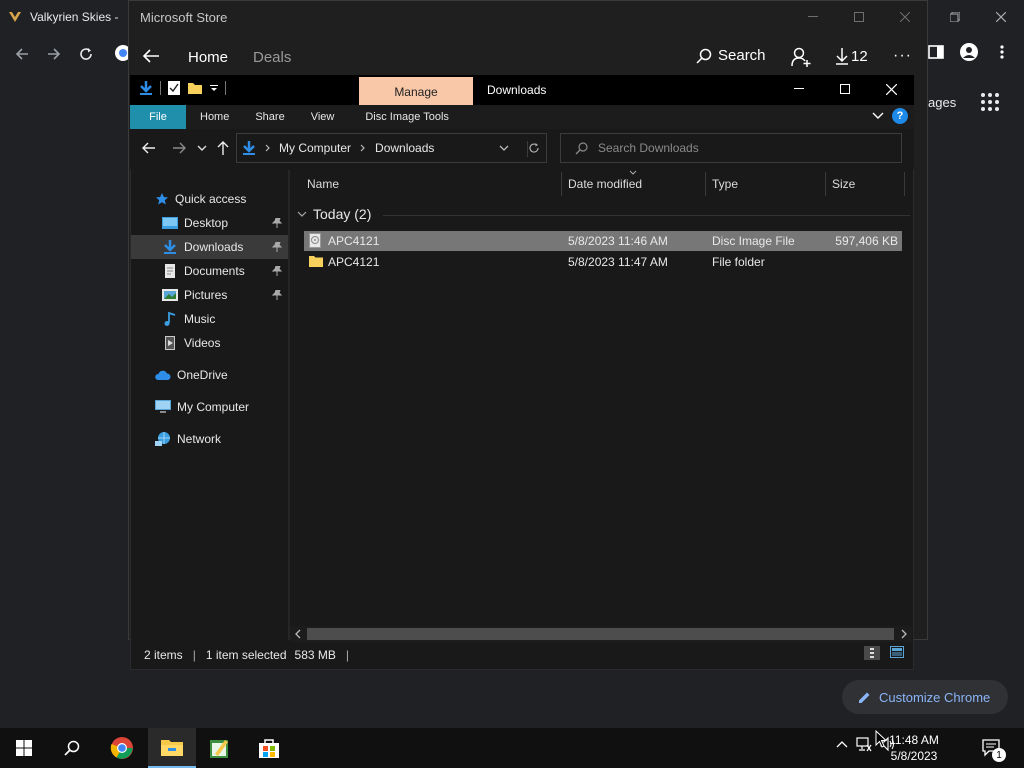 This screenshot has width=1024, height=768. I want to click on nav-item-pictures: Pictures, so click(209, 295).